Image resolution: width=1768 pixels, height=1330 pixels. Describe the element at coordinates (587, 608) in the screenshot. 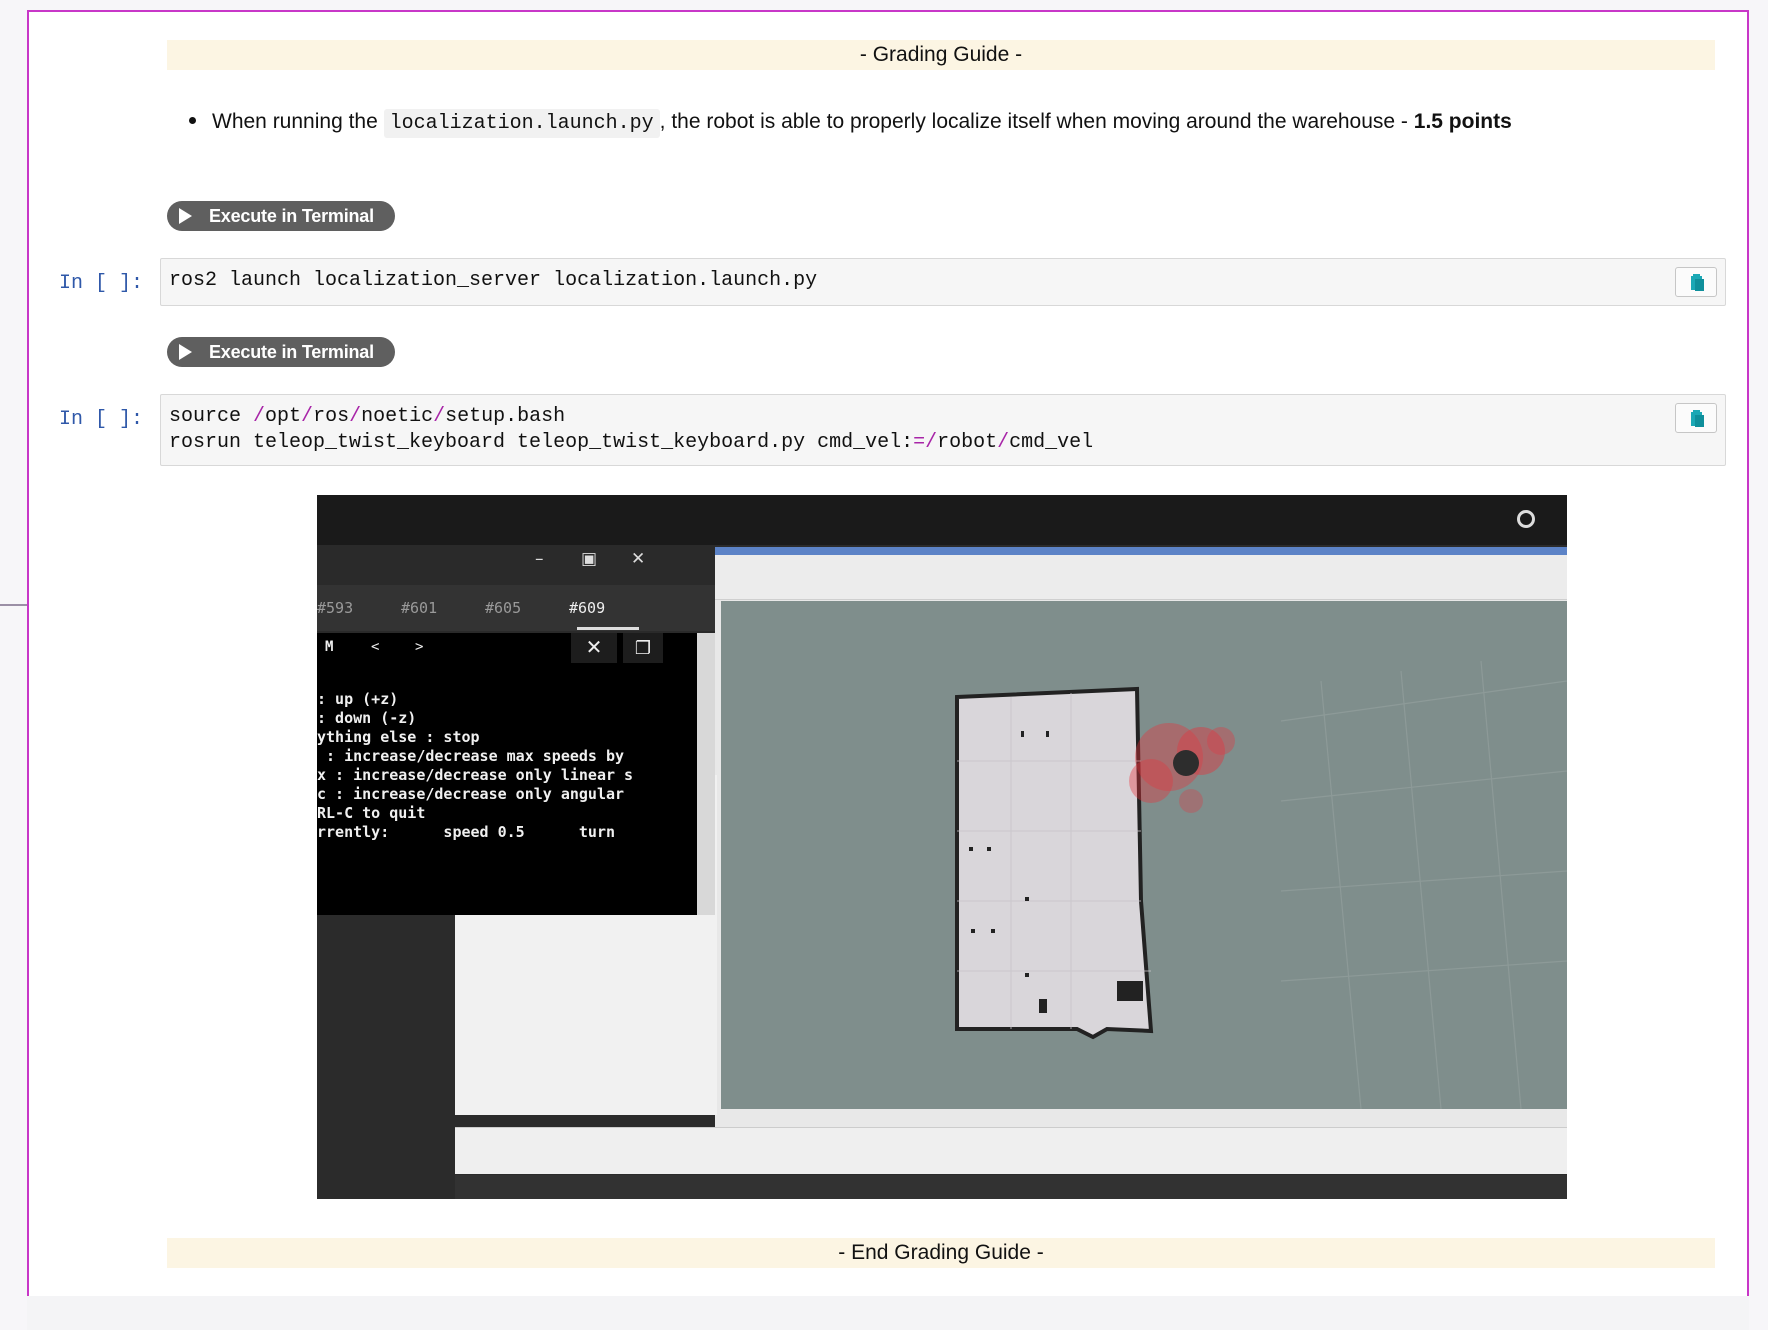

I see `terminal-tab-active: #609` at that location.